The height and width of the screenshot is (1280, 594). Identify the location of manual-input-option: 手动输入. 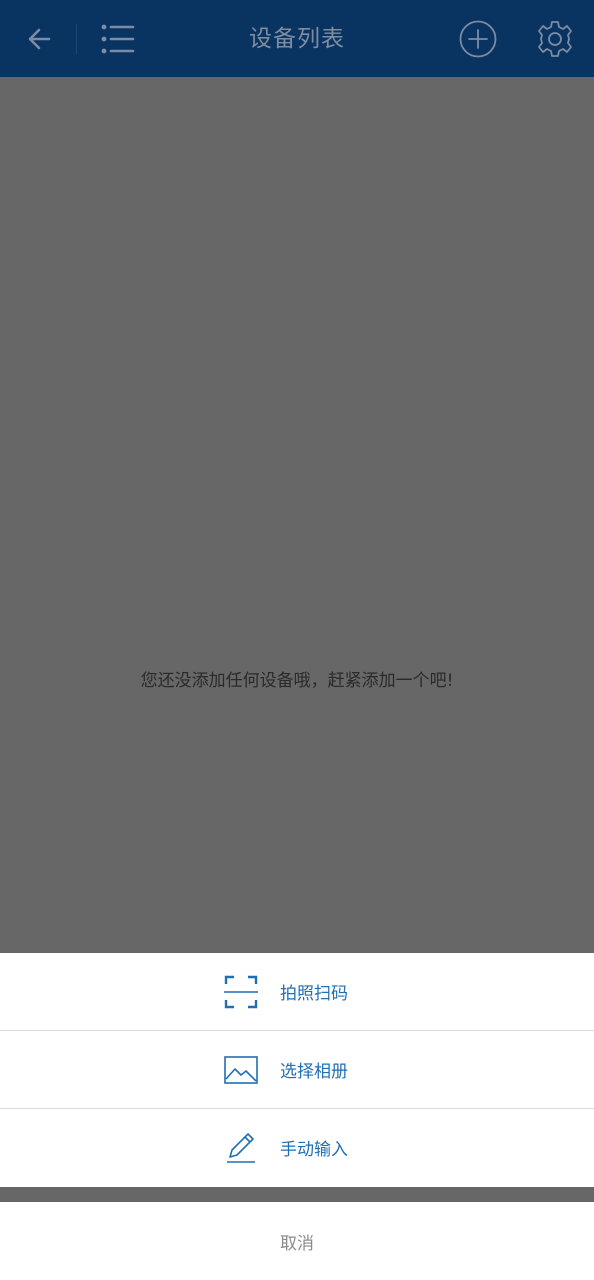
(297, 1147).